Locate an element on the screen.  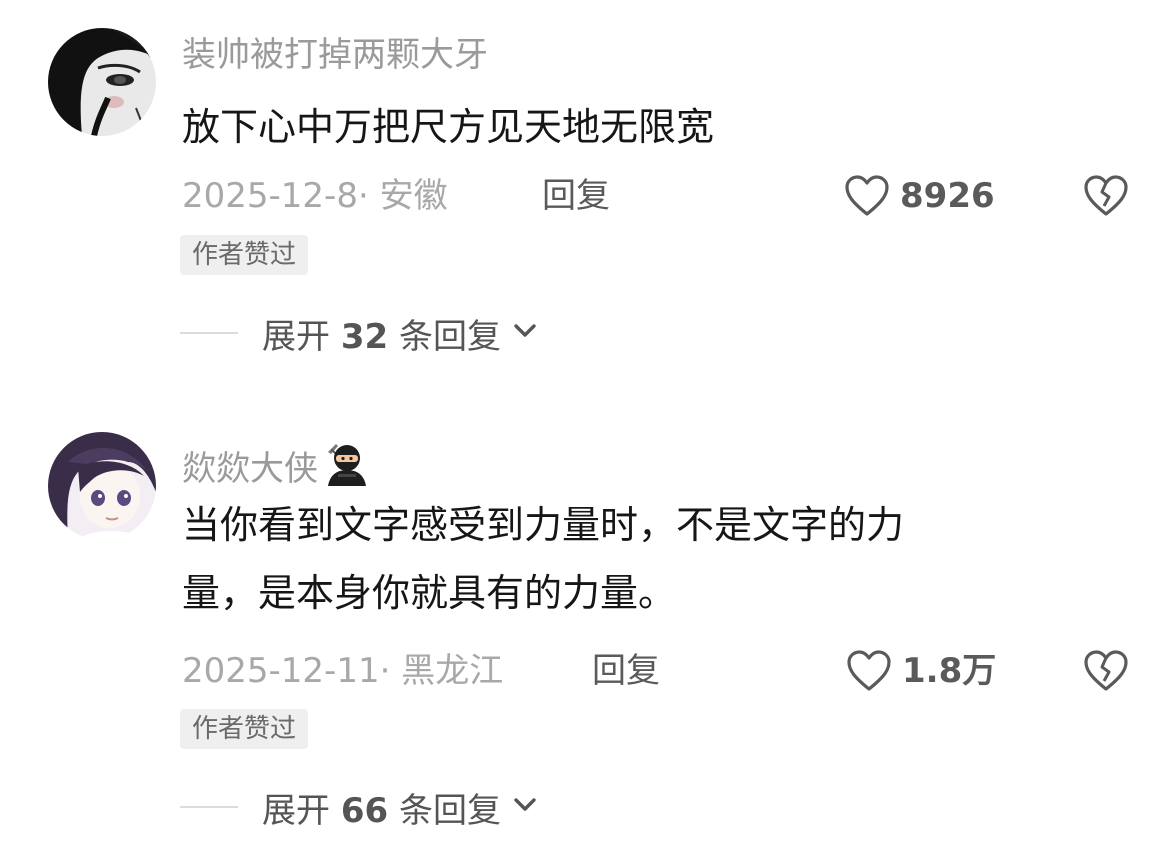
comment-date-location: 2025-12-11· 黑龙江 is located at coordinates (343, 671).